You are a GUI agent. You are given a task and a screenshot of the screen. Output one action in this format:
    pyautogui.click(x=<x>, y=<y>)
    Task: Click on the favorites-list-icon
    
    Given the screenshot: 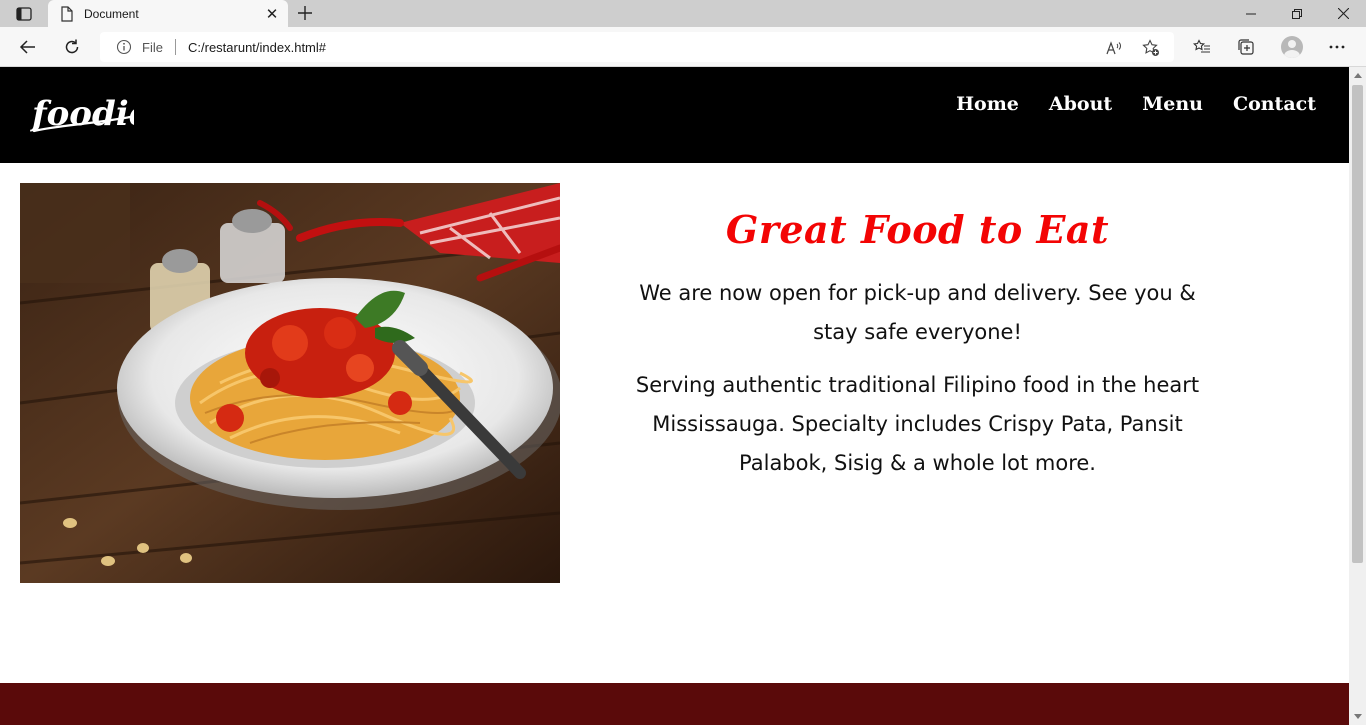 What is the action you would take?
    pyautogui.click(x=1201, y=46)
    